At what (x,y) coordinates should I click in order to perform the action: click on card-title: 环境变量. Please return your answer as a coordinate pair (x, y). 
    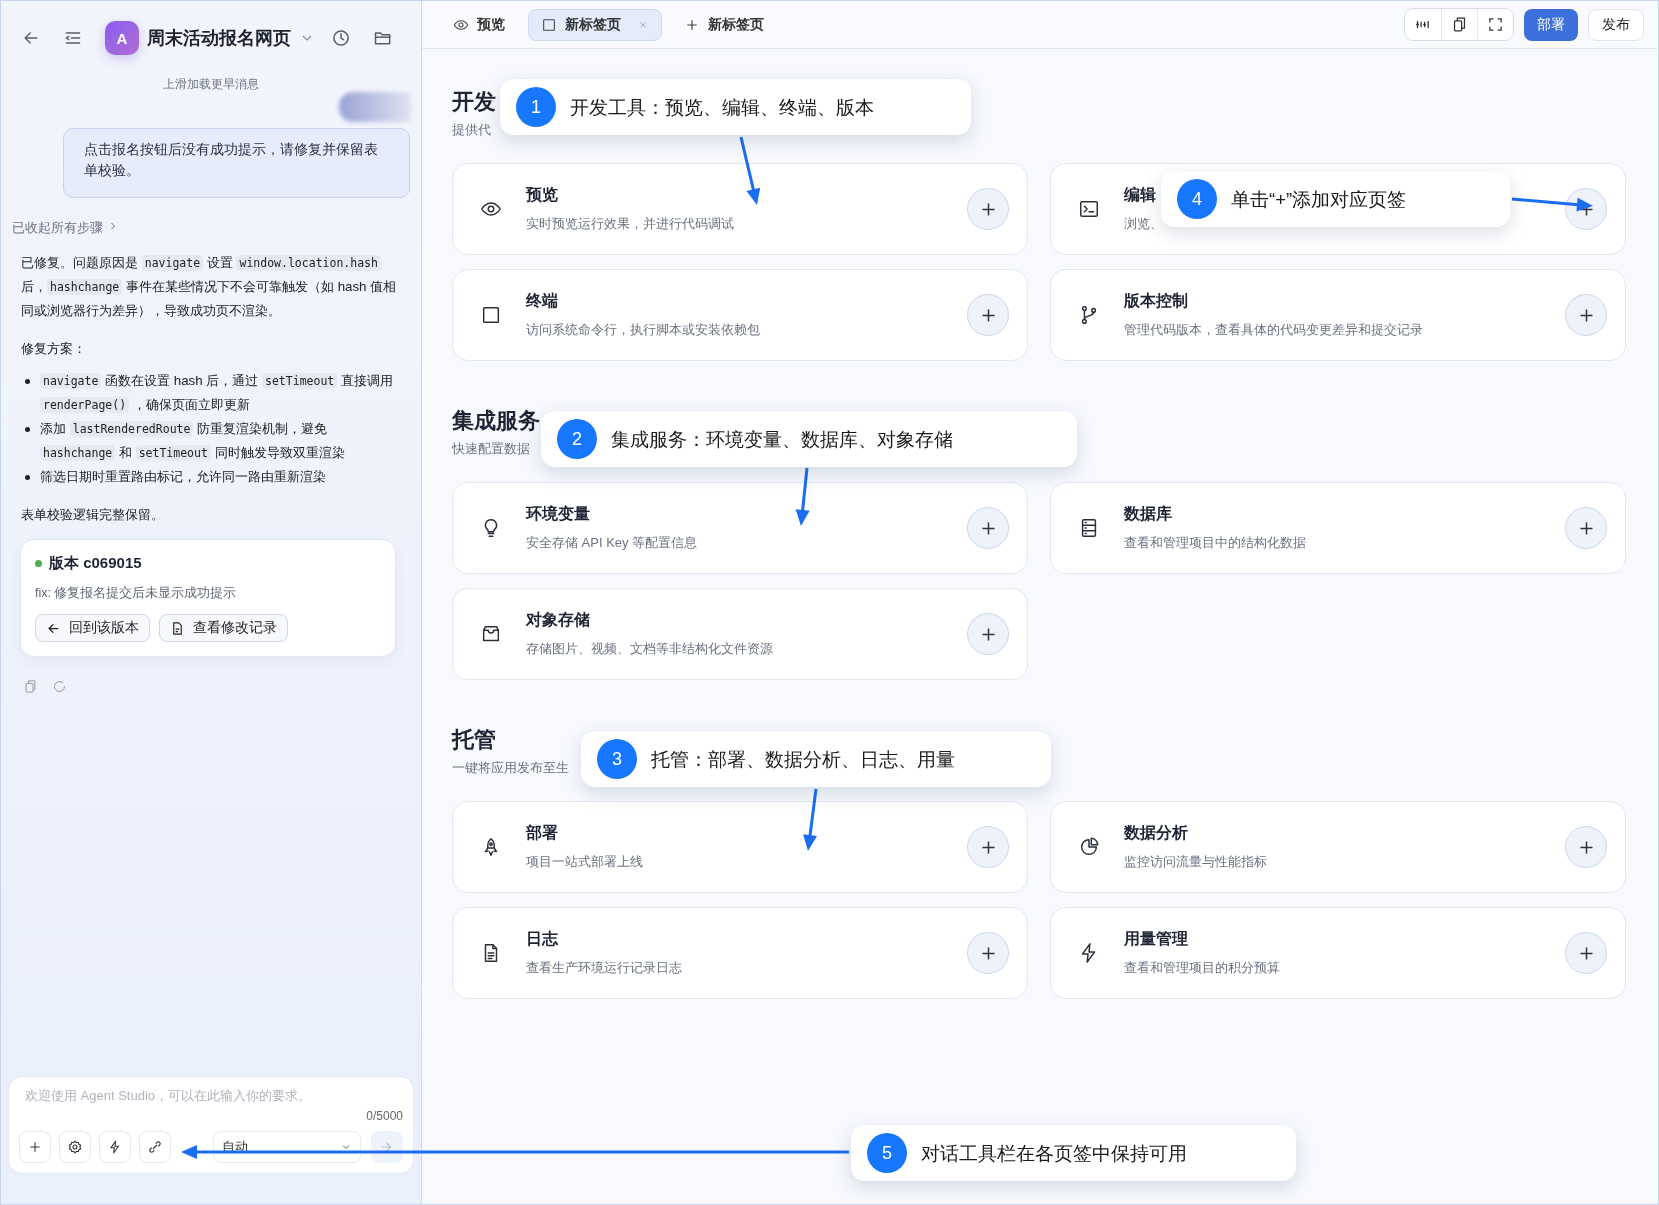
    Looking at the image, I should click on (558, 514).